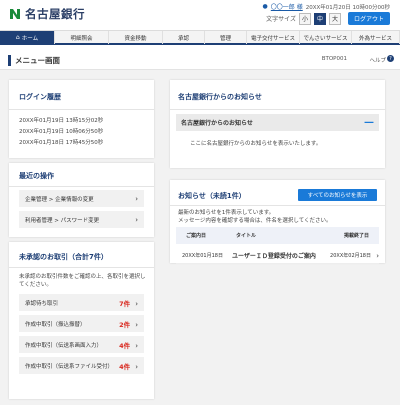  What do you see at coordinates (377, 60) in the screenshot?
I see `help-link: ヘルプ` at bounding box center [377, 60].